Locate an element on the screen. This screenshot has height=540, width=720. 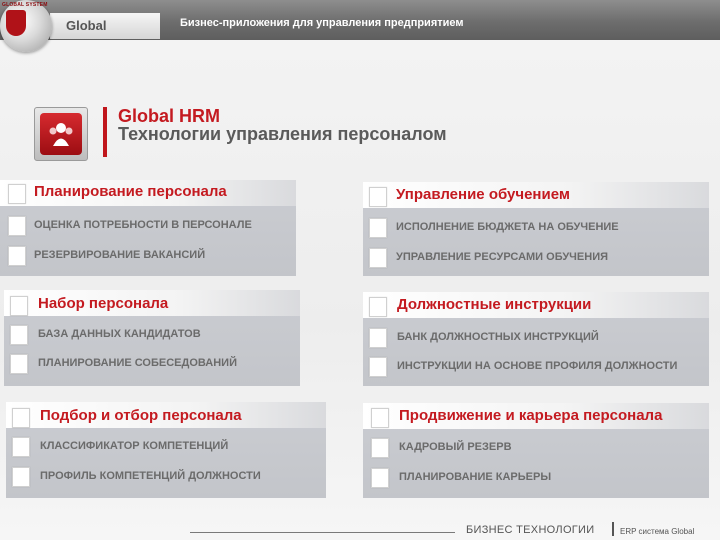
panel-heading: Набор персонала is located at coordinates (103, 303).